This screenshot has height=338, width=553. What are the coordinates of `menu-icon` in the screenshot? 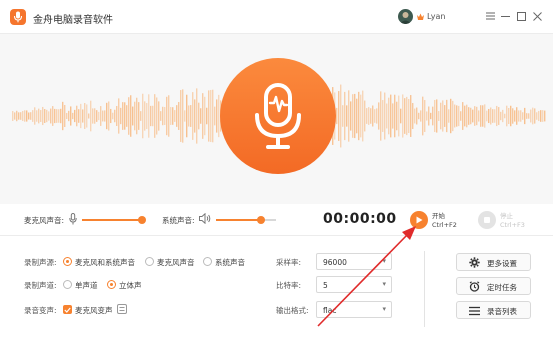 It's located at (490, 16).